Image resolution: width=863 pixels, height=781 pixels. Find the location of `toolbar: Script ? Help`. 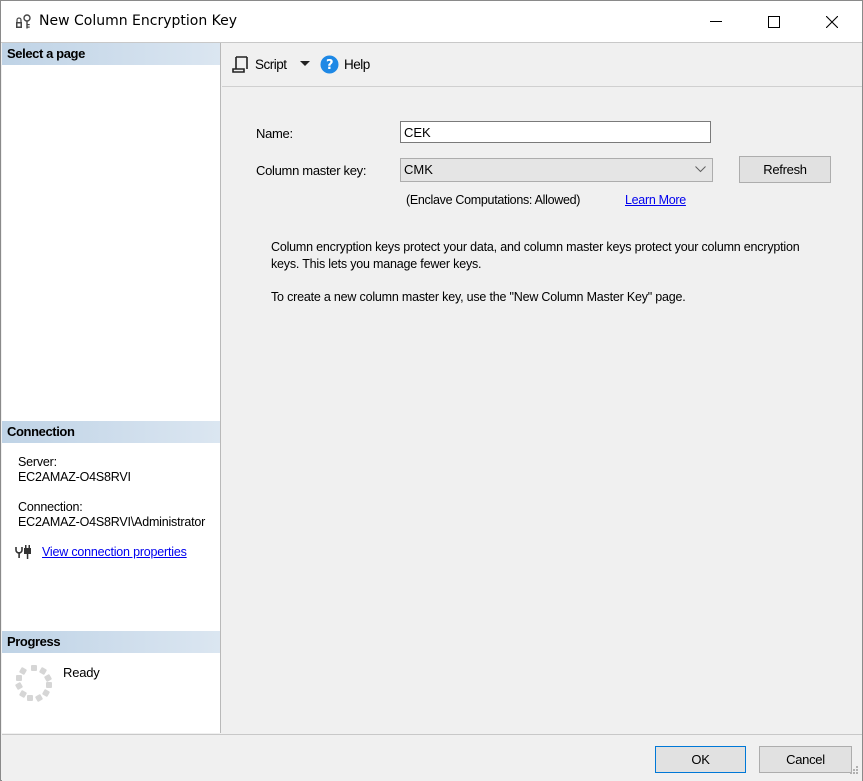

toolbar: Script ? Help is located at coordinates (542, 65).